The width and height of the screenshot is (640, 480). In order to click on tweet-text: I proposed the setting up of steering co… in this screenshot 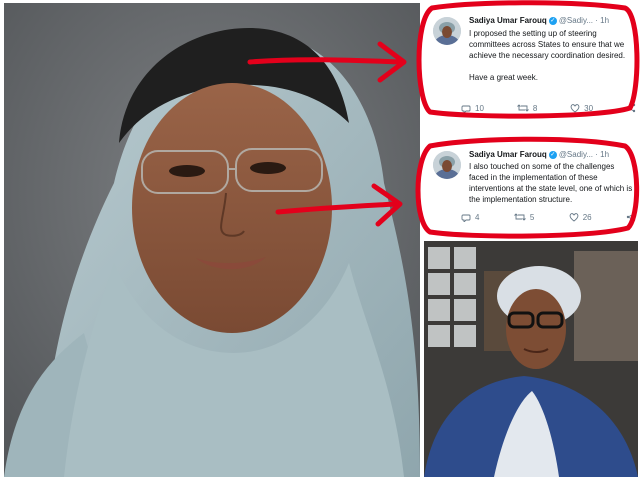, I will do `click(547, 55)`.